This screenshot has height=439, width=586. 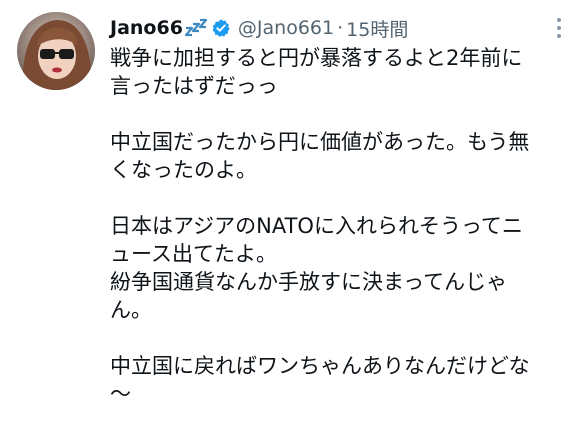 What do you see at coordinates (316, 226) in the screenshot?
I see `tweet-text-line: 日本はアジアのNATOに入れられそうってニ` at bounding box center [316, 226].